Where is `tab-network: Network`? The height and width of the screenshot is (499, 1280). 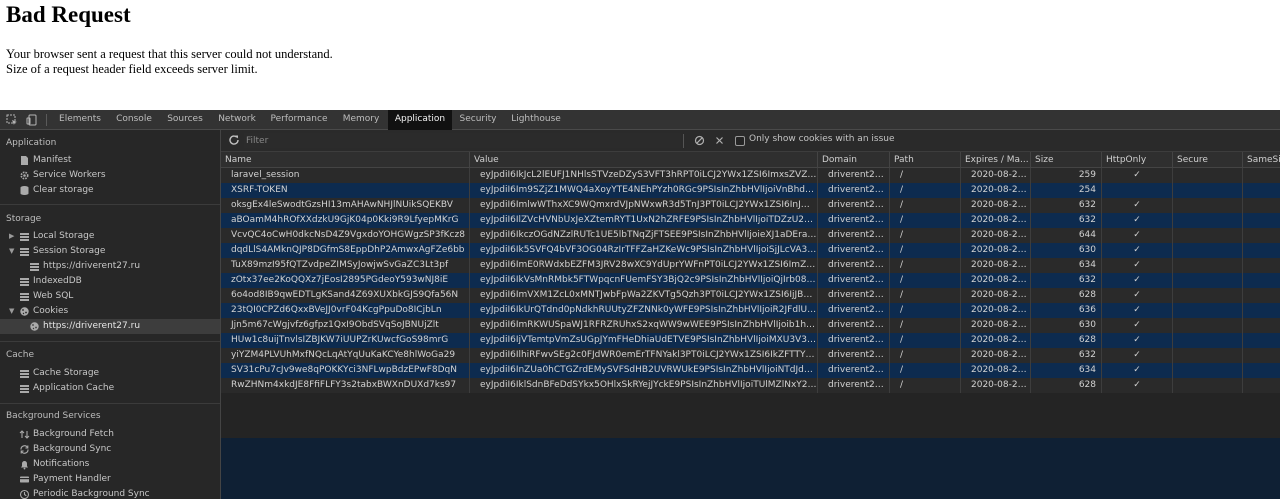 tab-network: Network is located at coordinates (237, 120).